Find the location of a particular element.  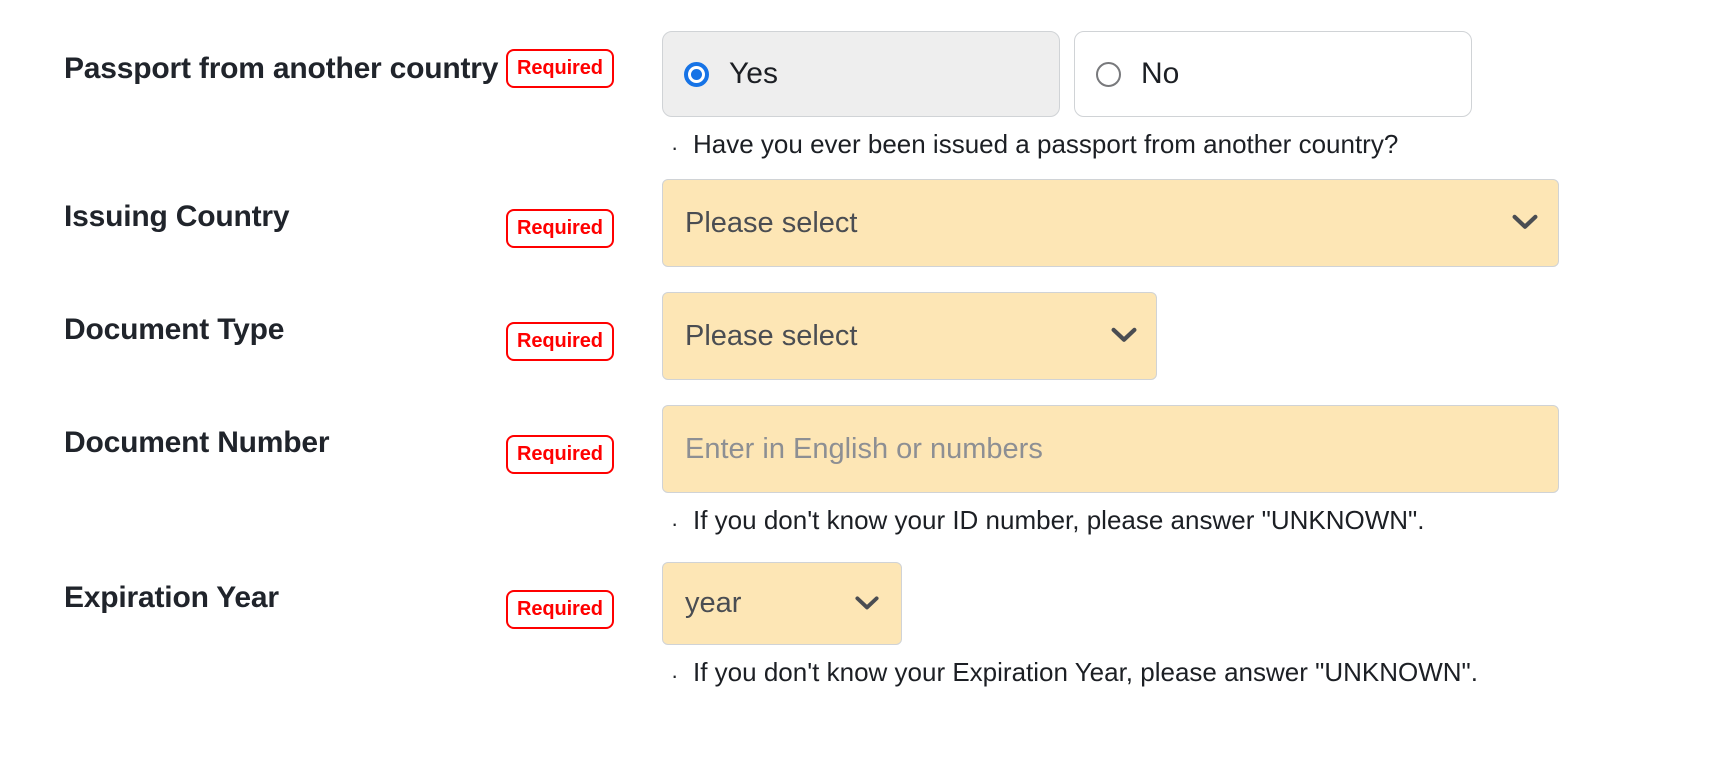

label-cell: Expiration Year is located at coordinates (253, 592).